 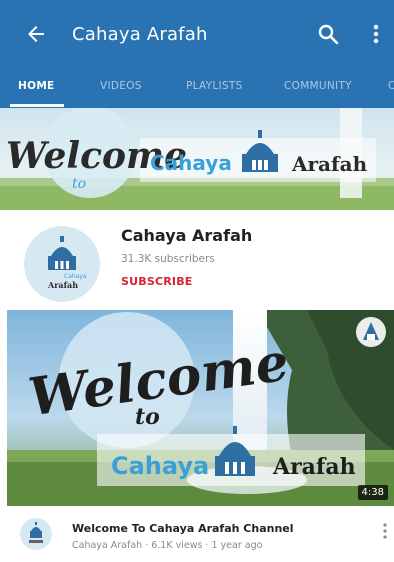 I want to click on active-tab-indicator, so click(x=37, y=105).